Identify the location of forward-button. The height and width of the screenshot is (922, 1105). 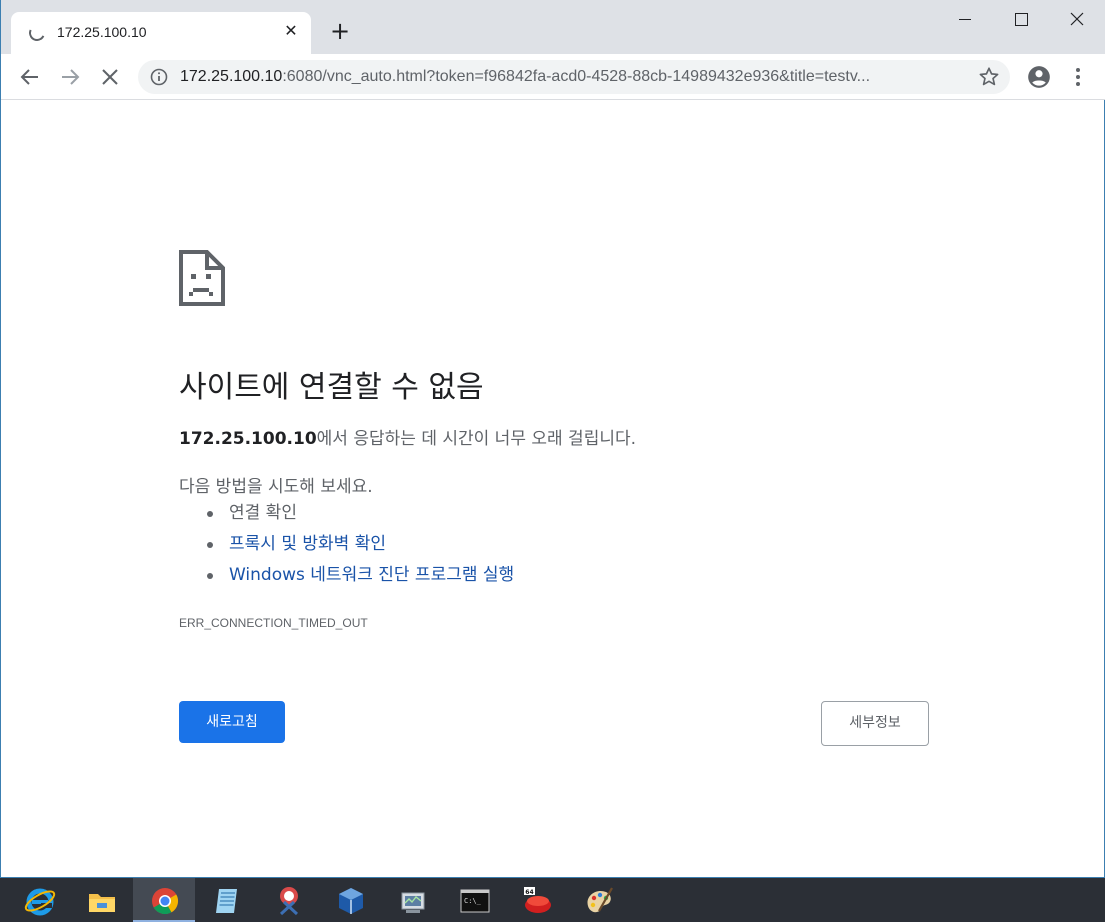
(70, 77).